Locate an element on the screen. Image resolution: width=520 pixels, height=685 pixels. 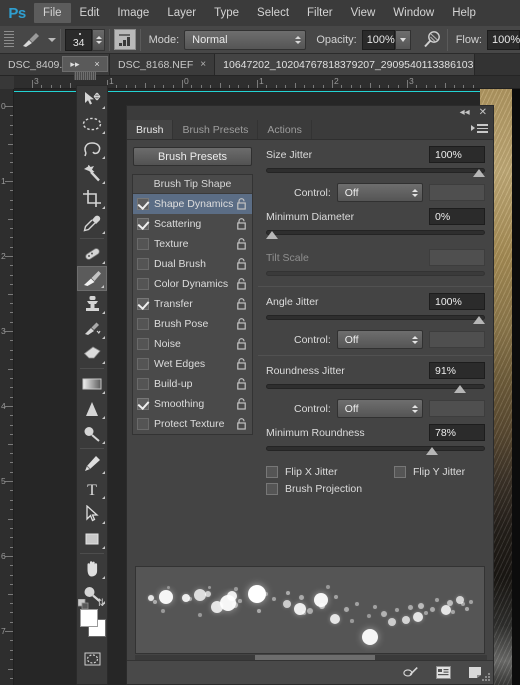
menu-item-view: View is located at coordinates (363, 13).